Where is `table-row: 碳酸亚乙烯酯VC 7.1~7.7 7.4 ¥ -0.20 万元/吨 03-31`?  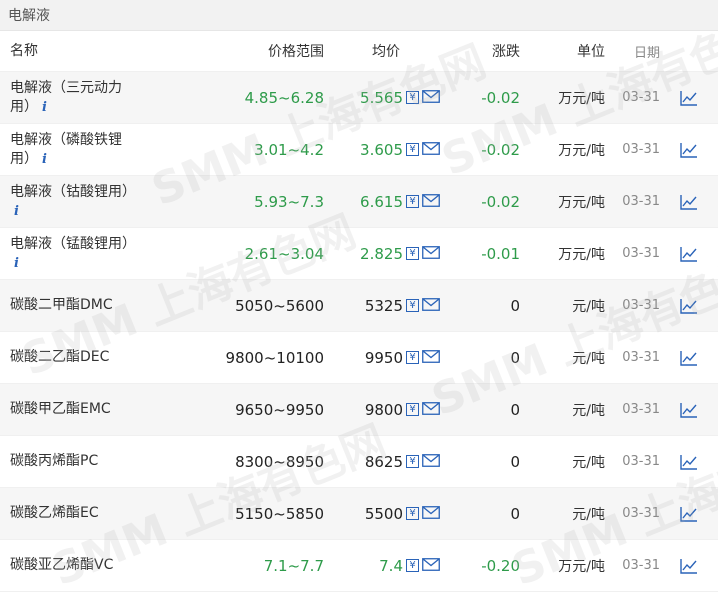 table-row: 碳酸亚乙烯酯VC 7.1~7.7 7.4 ¥ -0.20 万元/吨 03-31 is located at coordinates (359, 566).